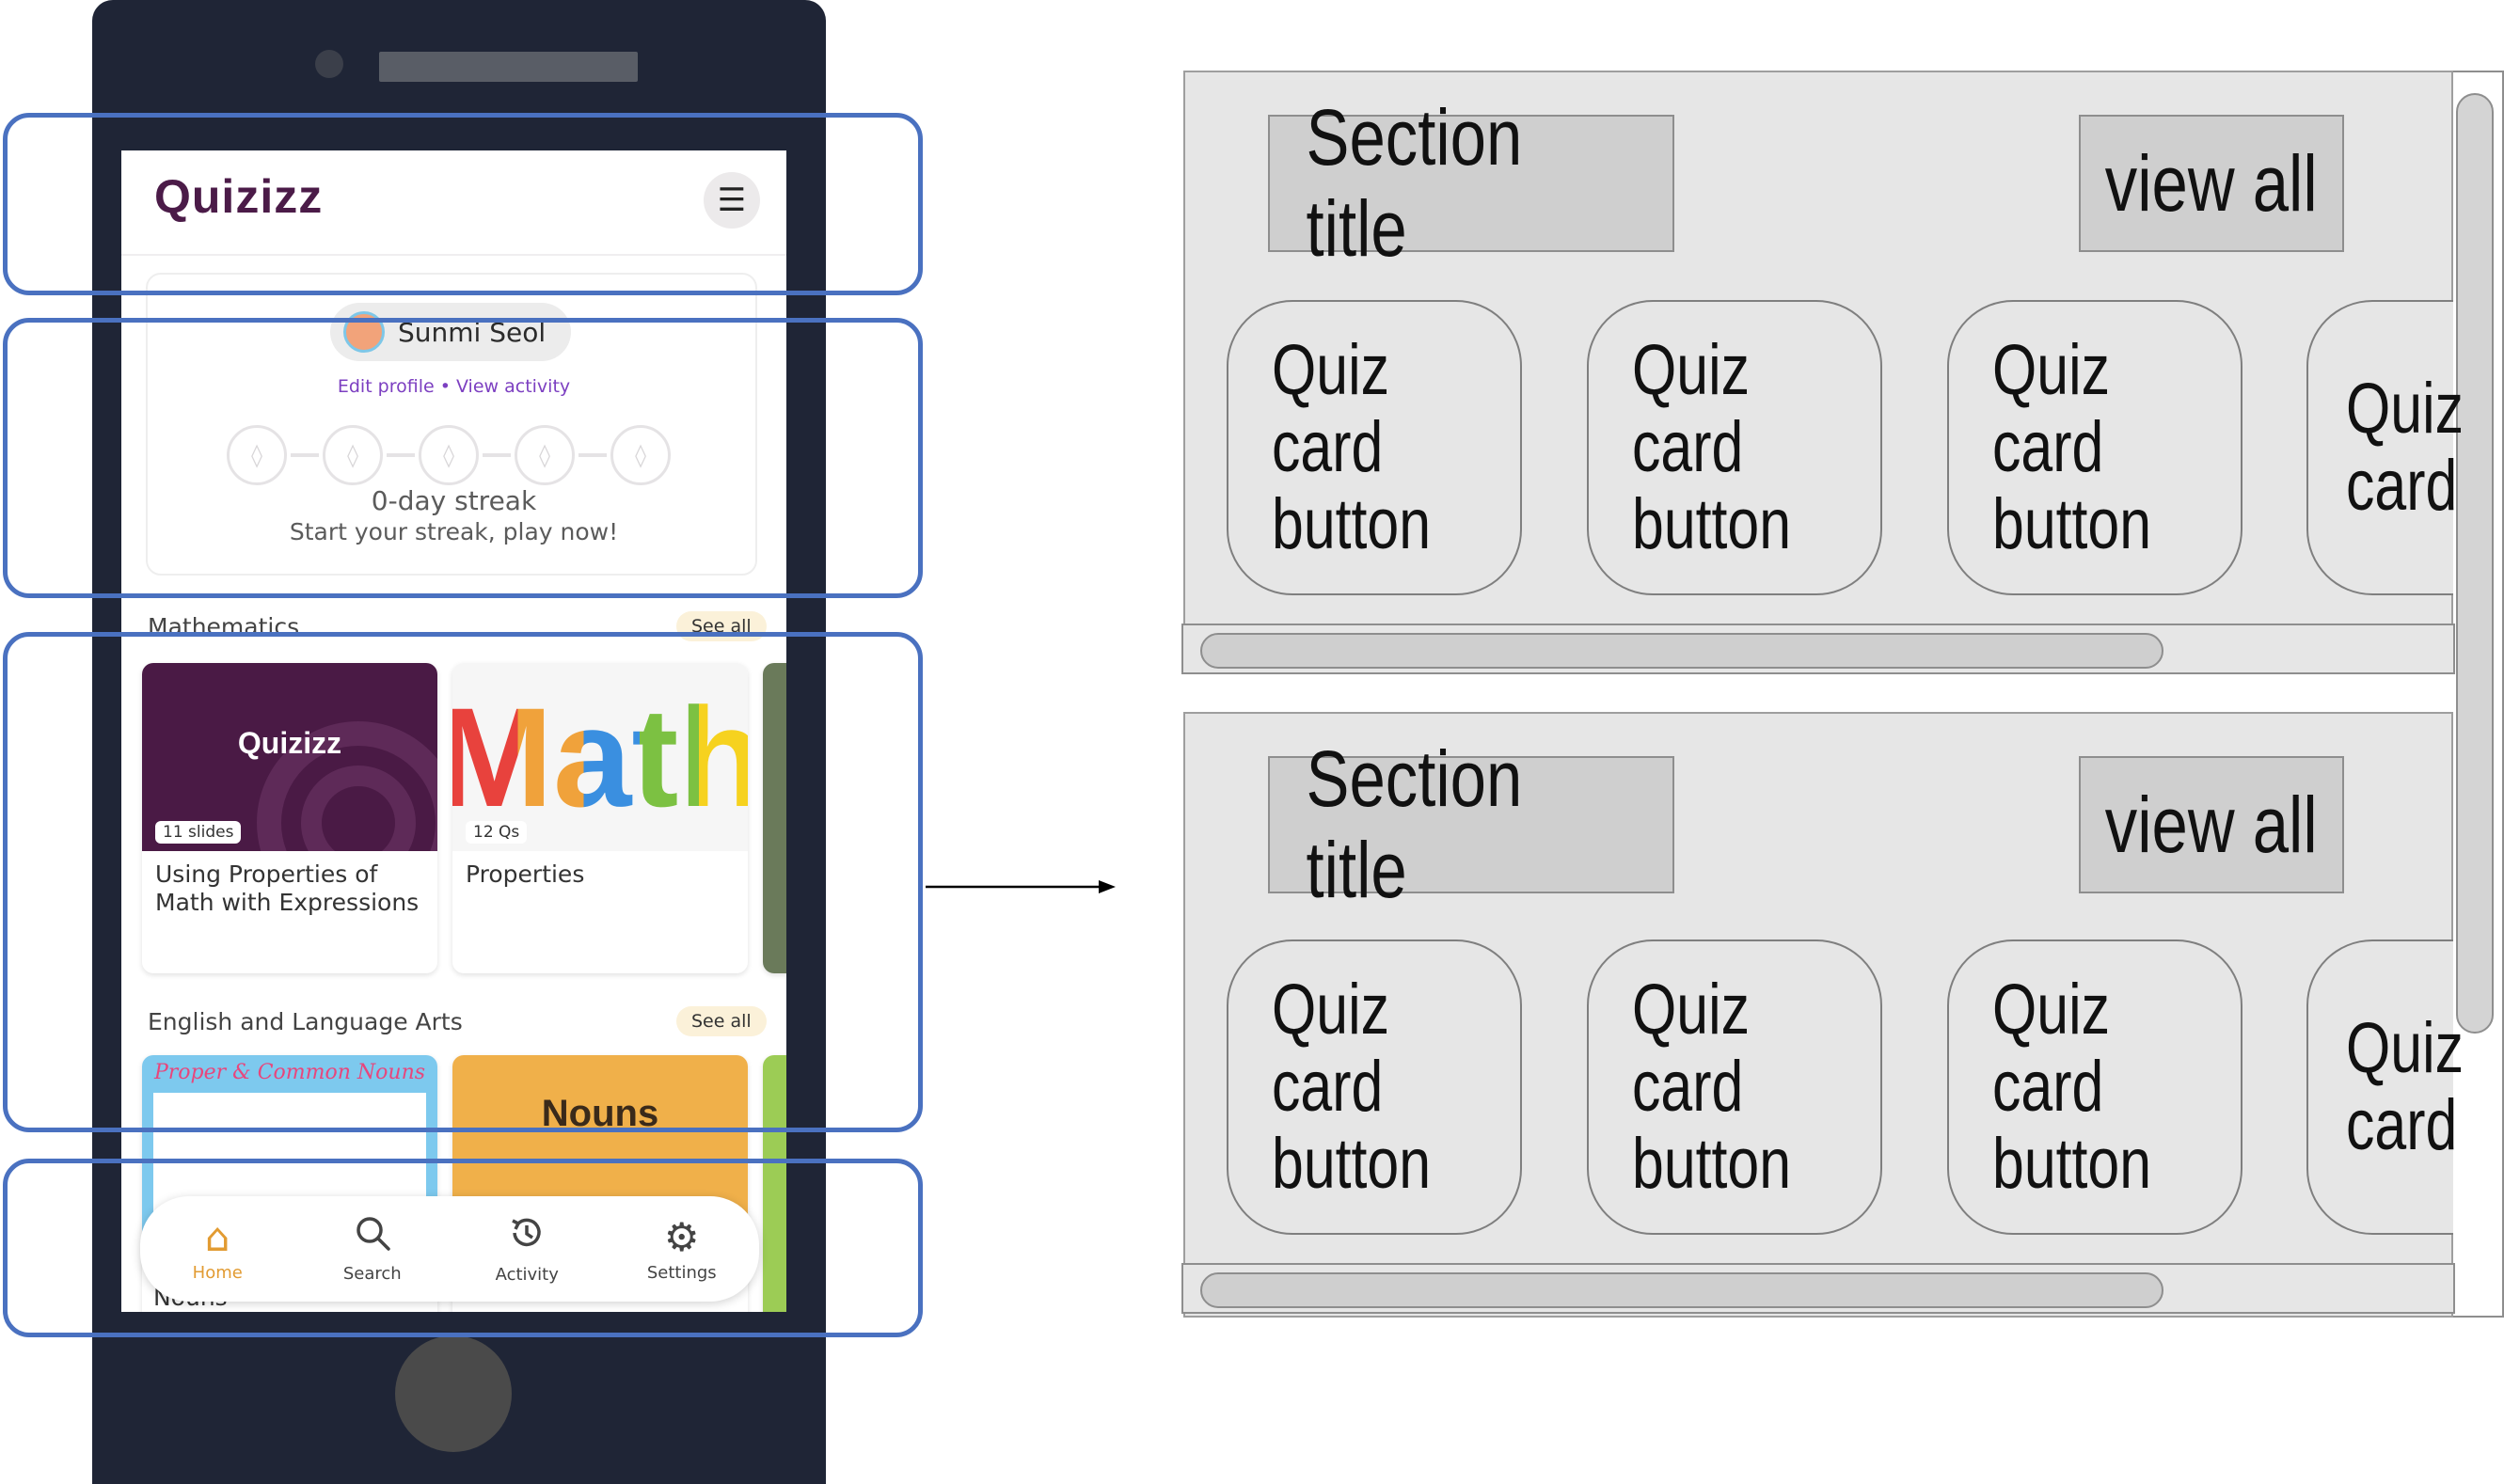 Image resolution: width=2504 pixels, height=1484 pixels. I want to click on highlight-profile-region, so click(463, 458).